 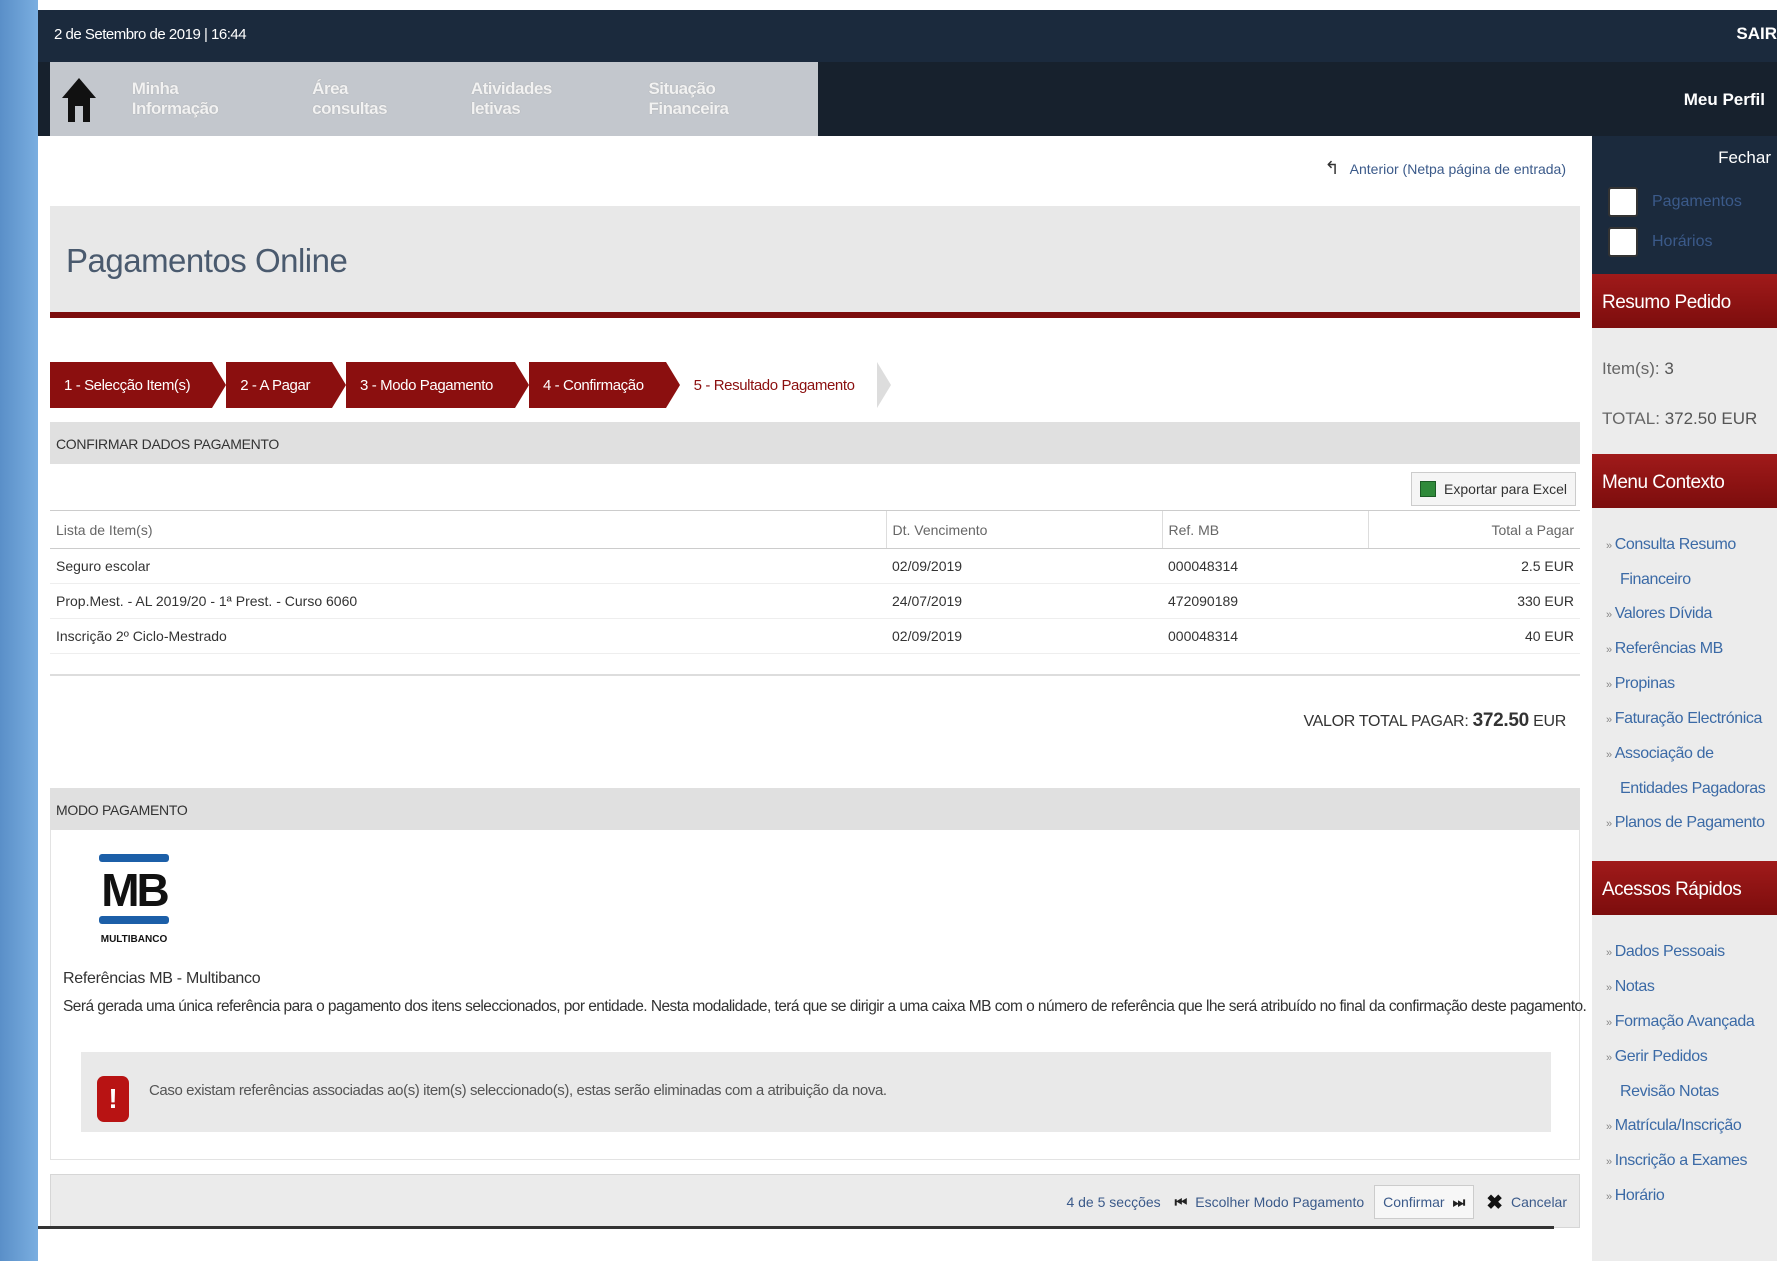 What do you see at coordinates (1474, 636) in the screenshot?
I see `cell-total: 40 EUR` at bounding box center [1474, 636].